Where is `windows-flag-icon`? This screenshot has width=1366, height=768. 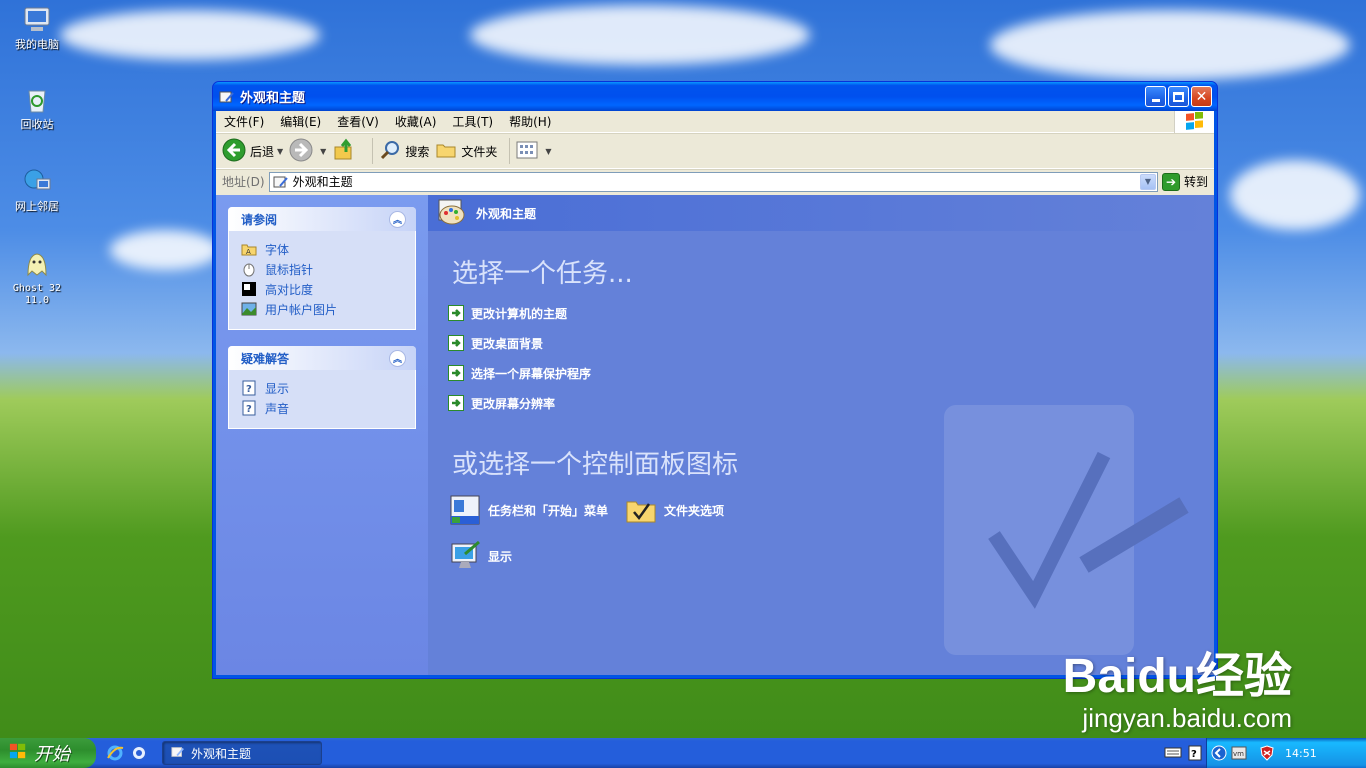 windows-flag-icon is located at coordinates (18, 753).